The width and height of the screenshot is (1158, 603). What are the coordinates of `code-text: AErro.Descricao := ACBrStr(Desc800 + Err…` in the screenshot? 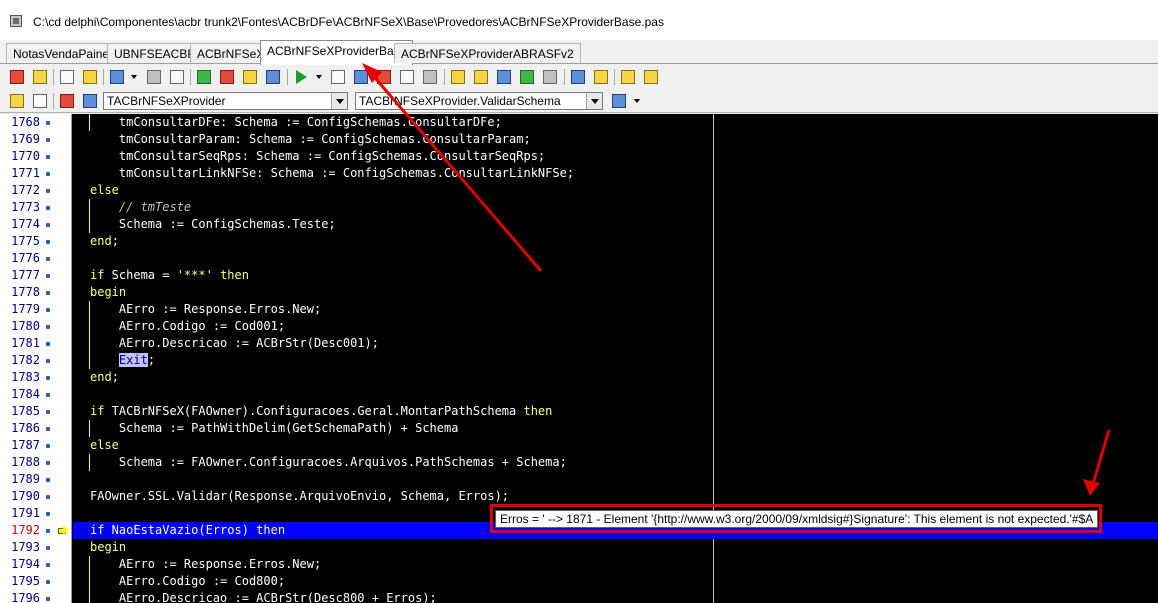 It's located at (263, 596).